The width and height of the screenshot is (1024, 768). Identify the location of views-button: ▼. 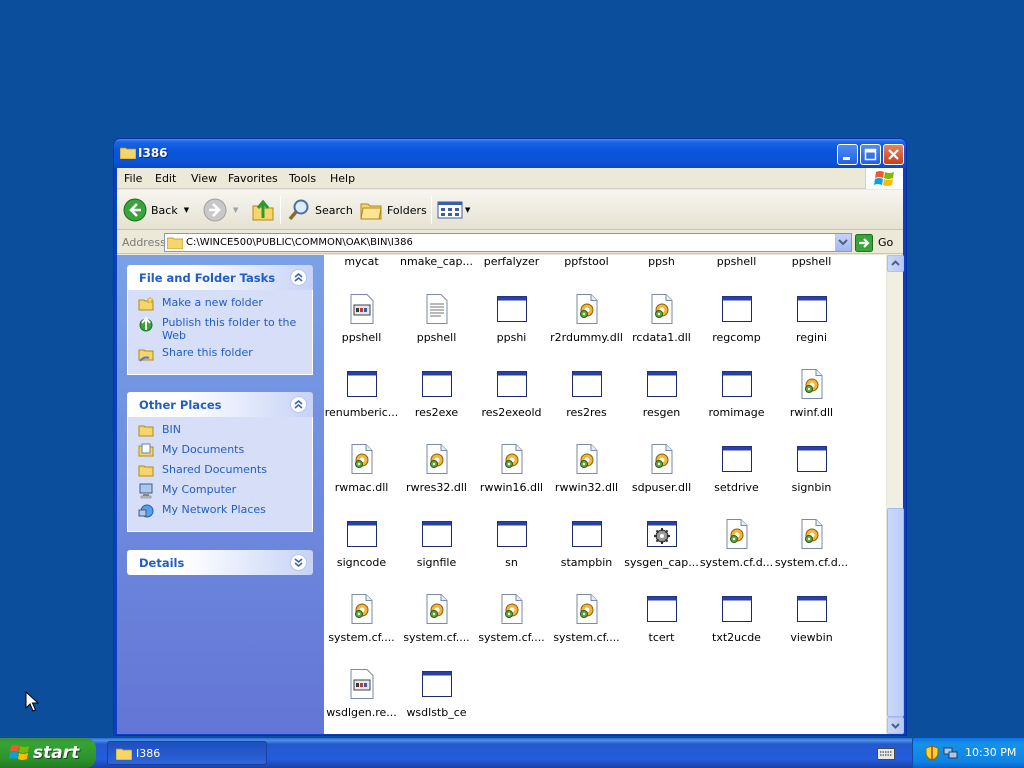
(453, 210).